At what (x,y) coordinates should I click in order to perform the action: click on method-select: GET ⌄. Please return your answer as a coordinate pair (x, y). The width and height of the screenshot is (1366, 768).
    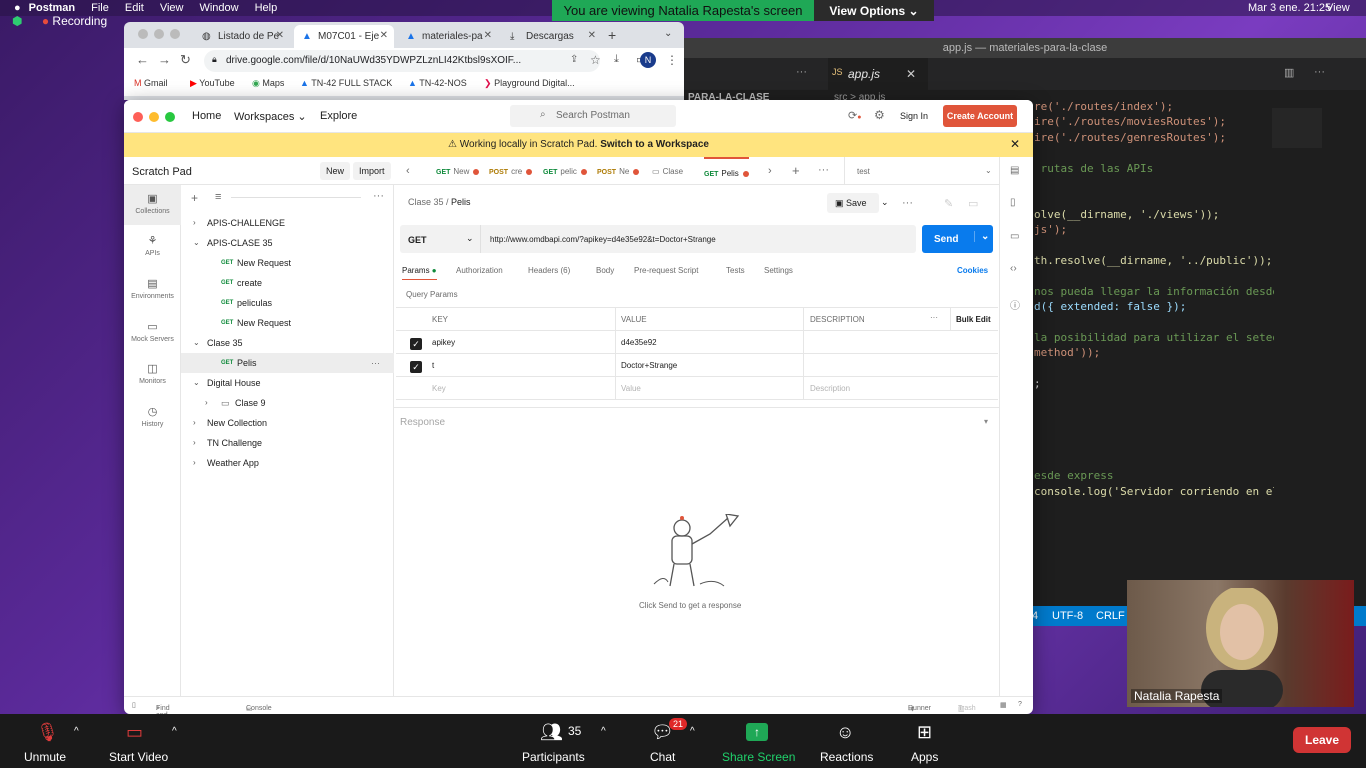
    Looking at the image, I should click on (440, 239).